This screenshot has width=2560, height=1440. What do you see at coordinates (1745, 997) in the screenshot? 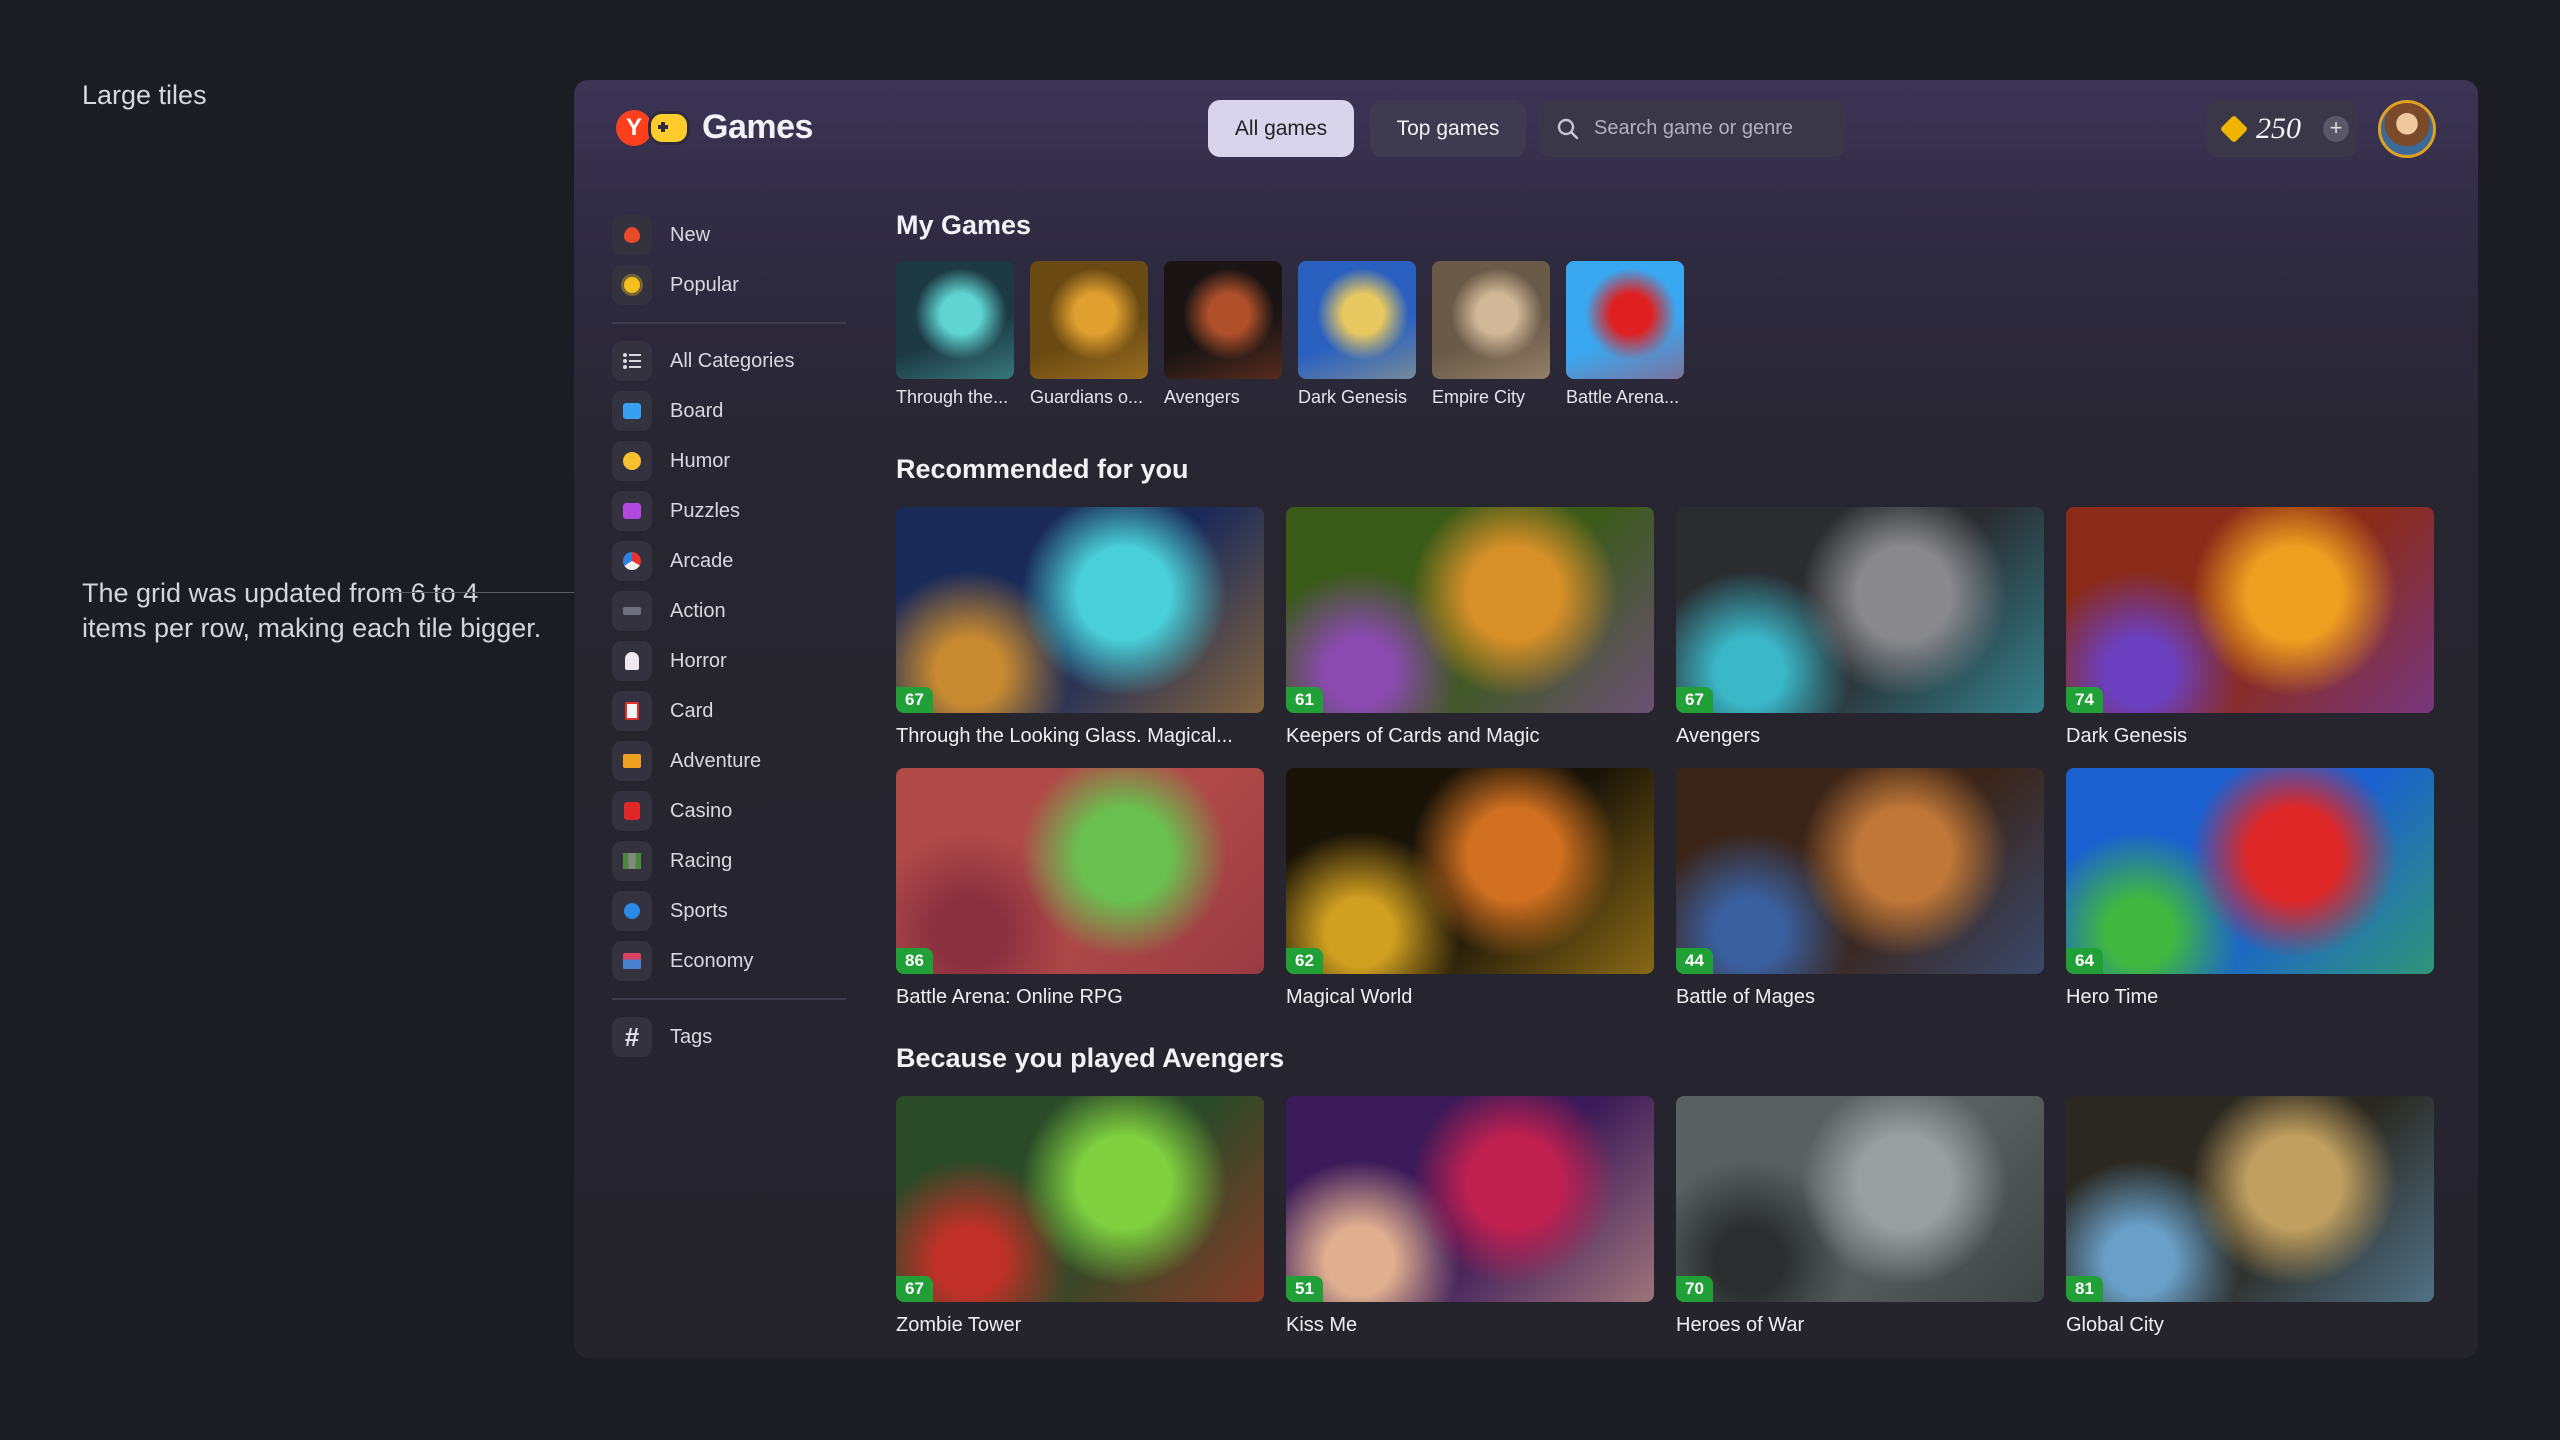
I see `game-title: Battle of Mages` at bounding box center [1745, 997].